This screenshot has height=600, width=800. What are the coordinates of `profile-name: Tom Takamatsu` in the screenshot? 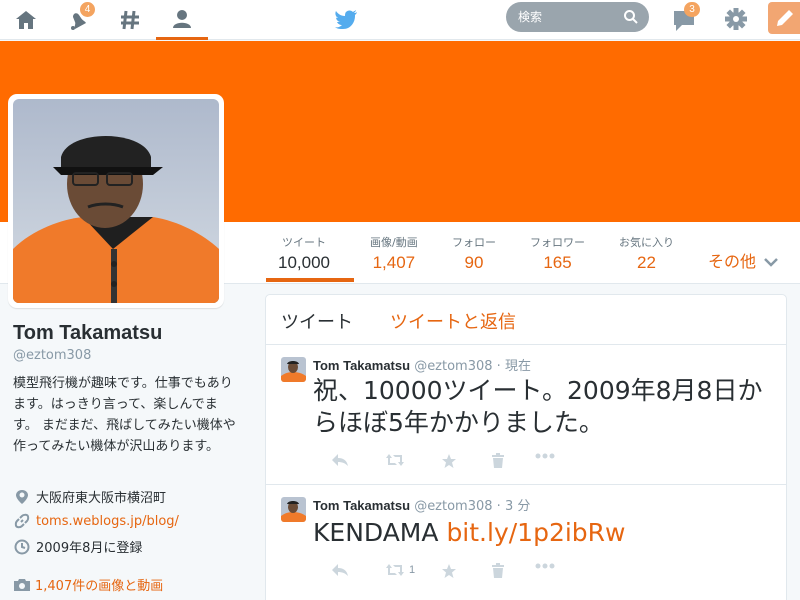 It's located at (88, 333).